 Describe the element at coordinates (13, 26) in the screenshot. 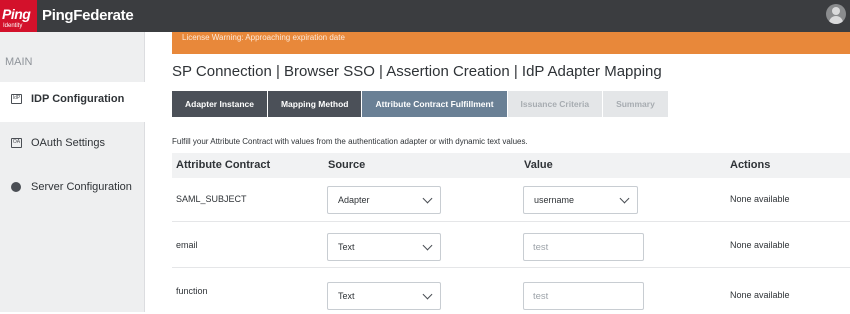

I see `logo-subtext: Identity` at that location.